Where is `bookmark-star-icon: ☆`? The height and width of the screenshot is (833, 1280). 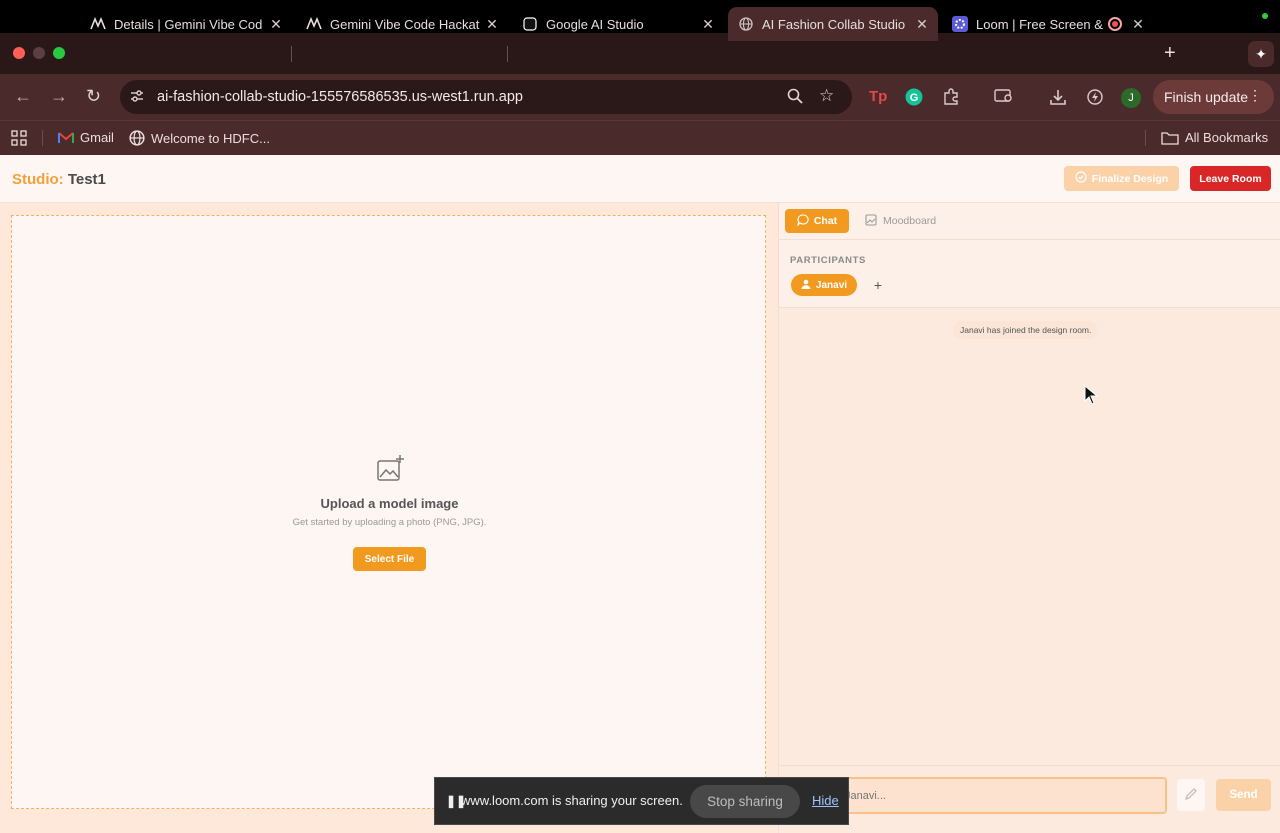
bookmark-star-icon: ☆ is located at coordinates (826, 96).